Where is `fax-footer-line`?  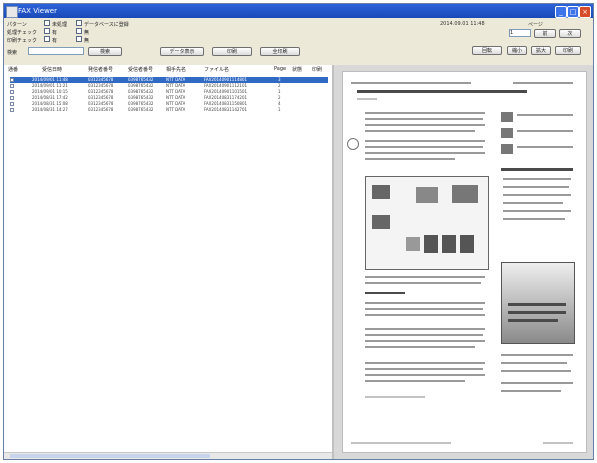
fax-footer-line is located at coordinates (401, 443).